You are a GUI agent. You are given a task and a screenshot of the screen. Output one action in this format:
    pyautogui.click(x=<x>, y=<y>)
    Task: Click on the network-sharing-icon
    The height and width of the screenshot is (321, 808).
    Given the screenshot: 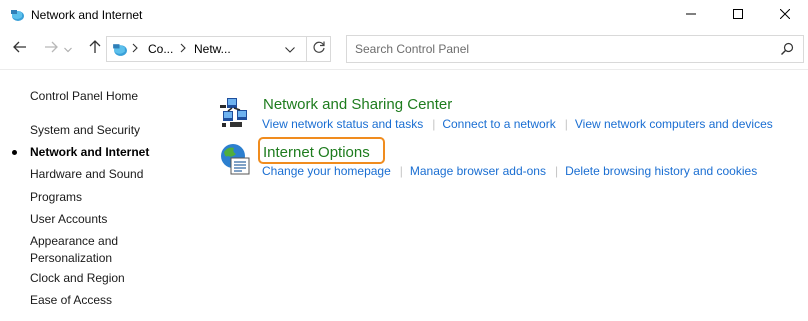 What is the action you would take?
    pyautogui.click(x=235, y=113)
    